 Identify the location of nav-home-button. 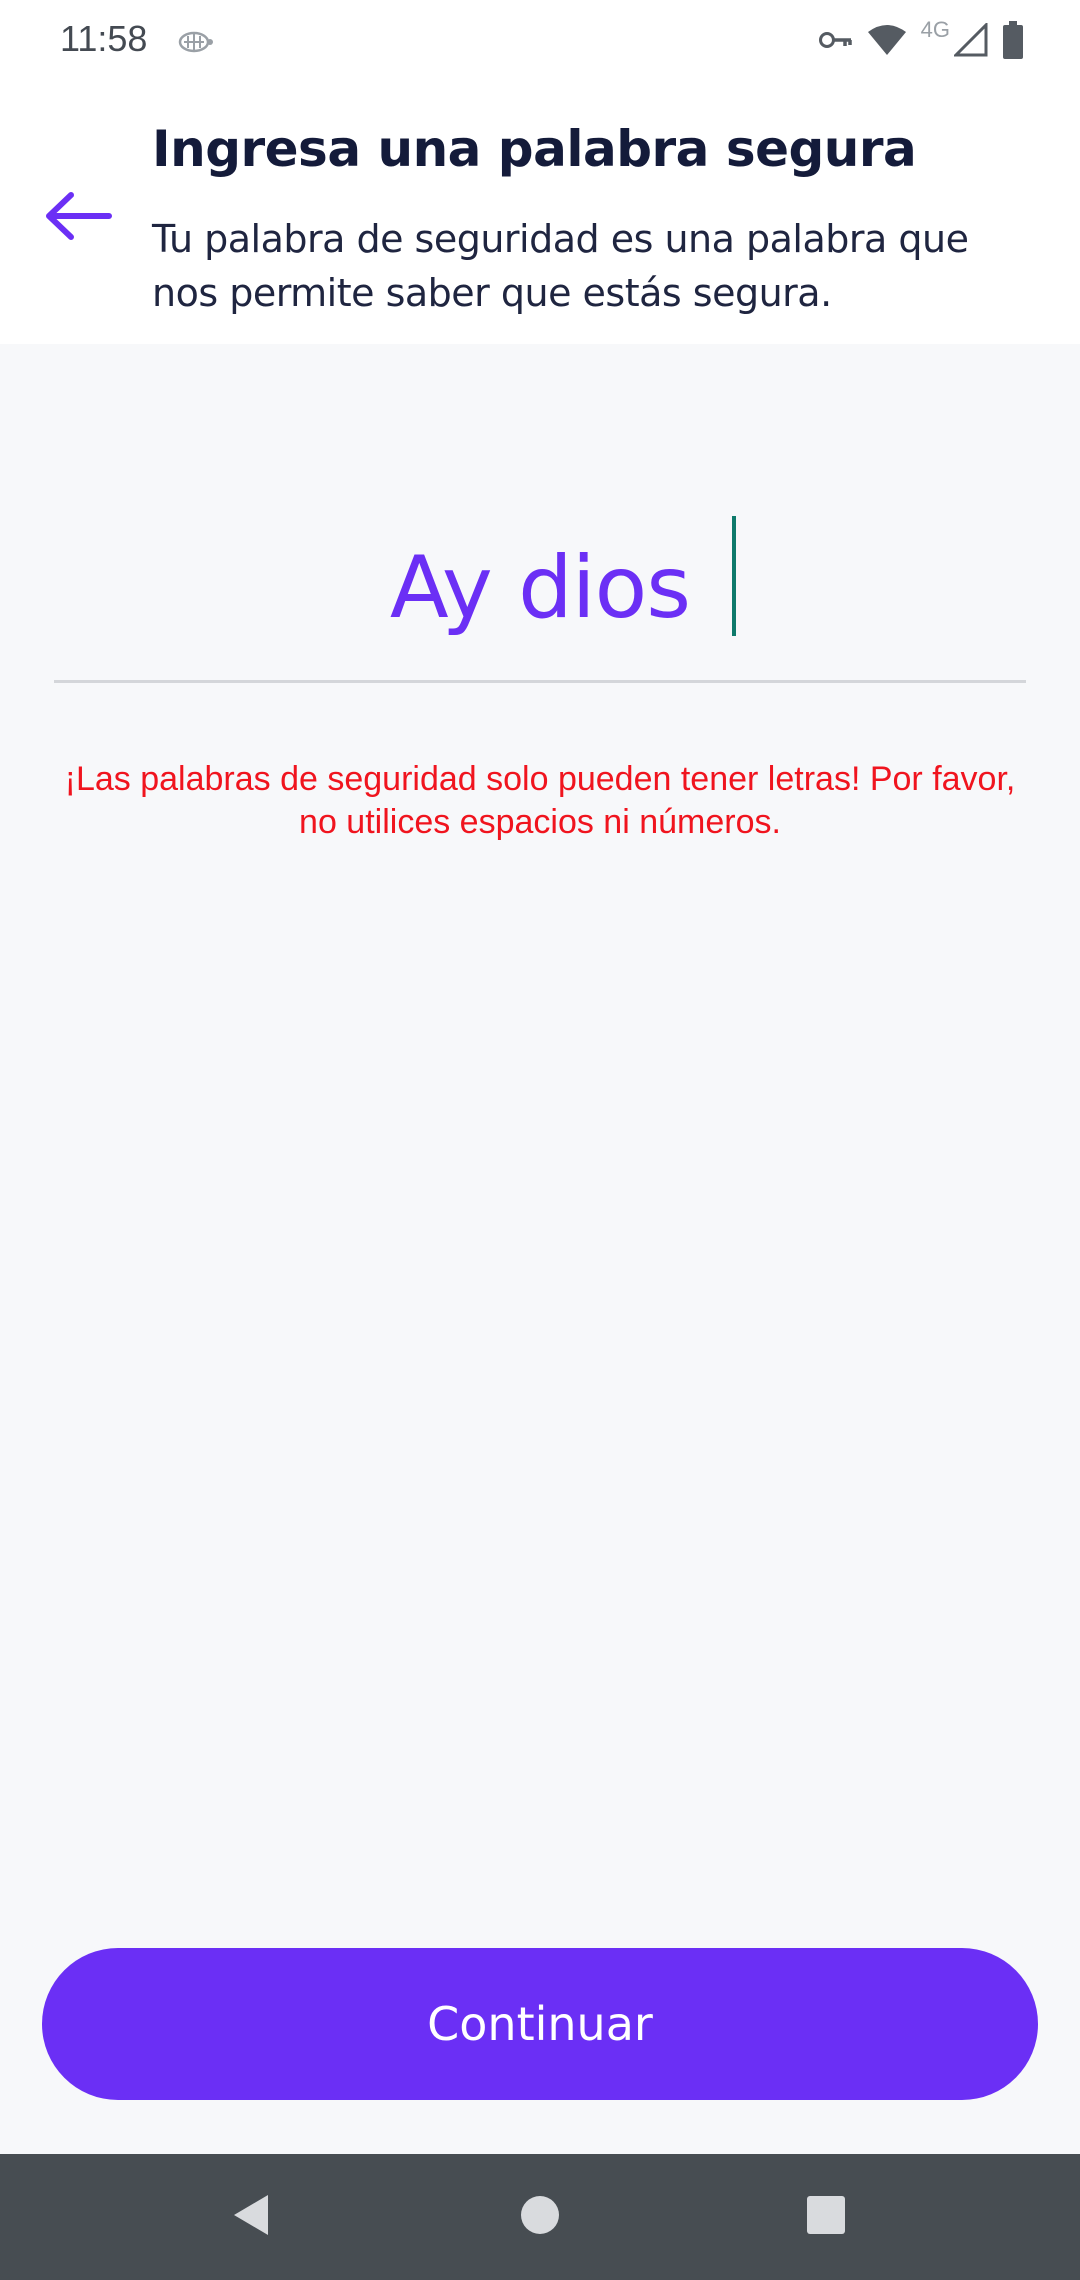
(540, 2217).